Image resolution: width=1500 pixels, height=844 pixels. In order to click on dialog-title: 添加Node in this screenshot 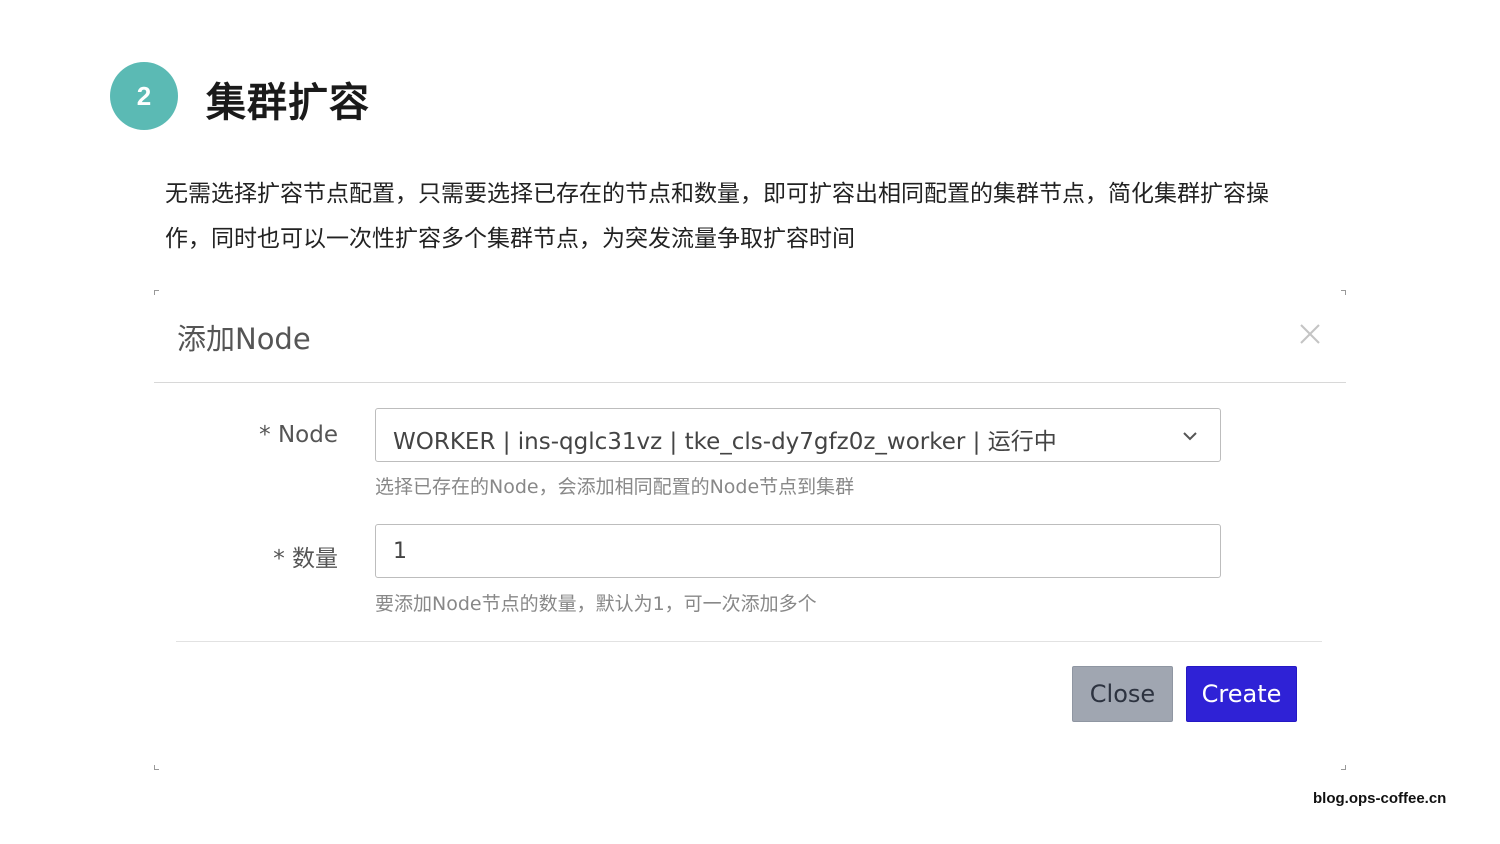, I will do `click(244, 339)`.